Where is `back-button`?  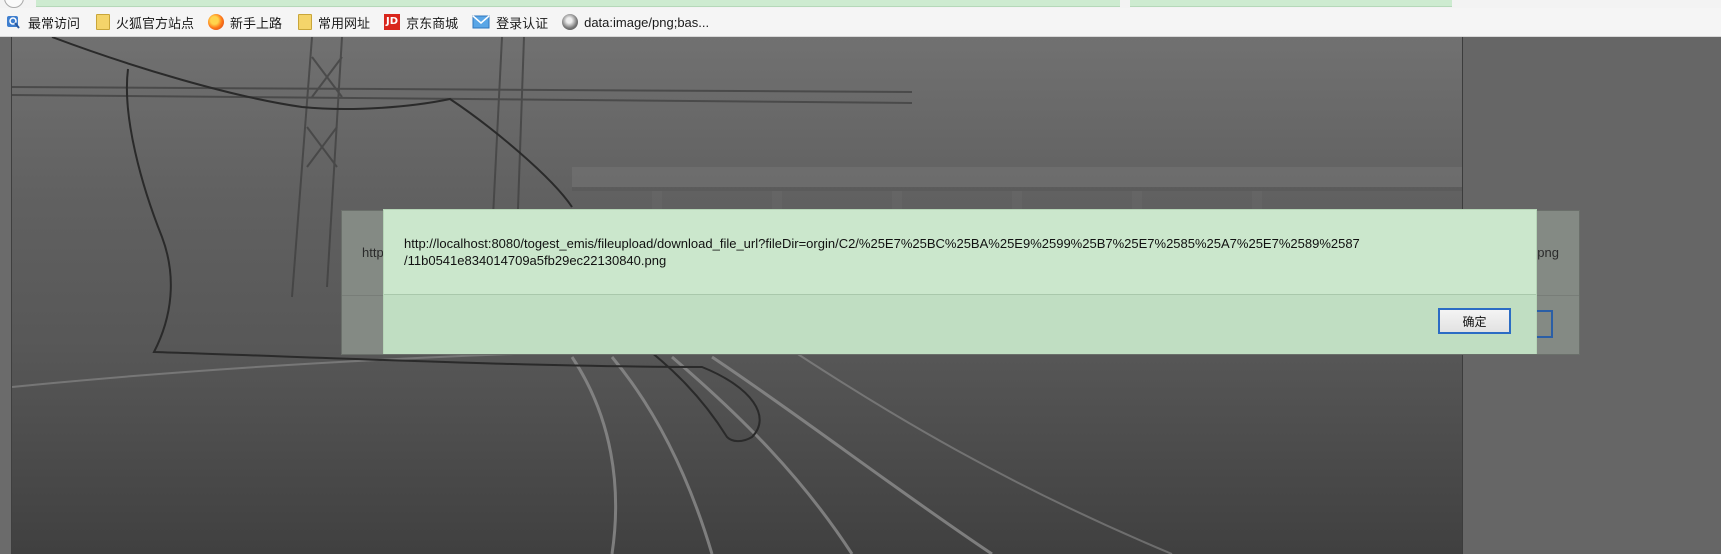 back-button is located at coordinates (14, 4).